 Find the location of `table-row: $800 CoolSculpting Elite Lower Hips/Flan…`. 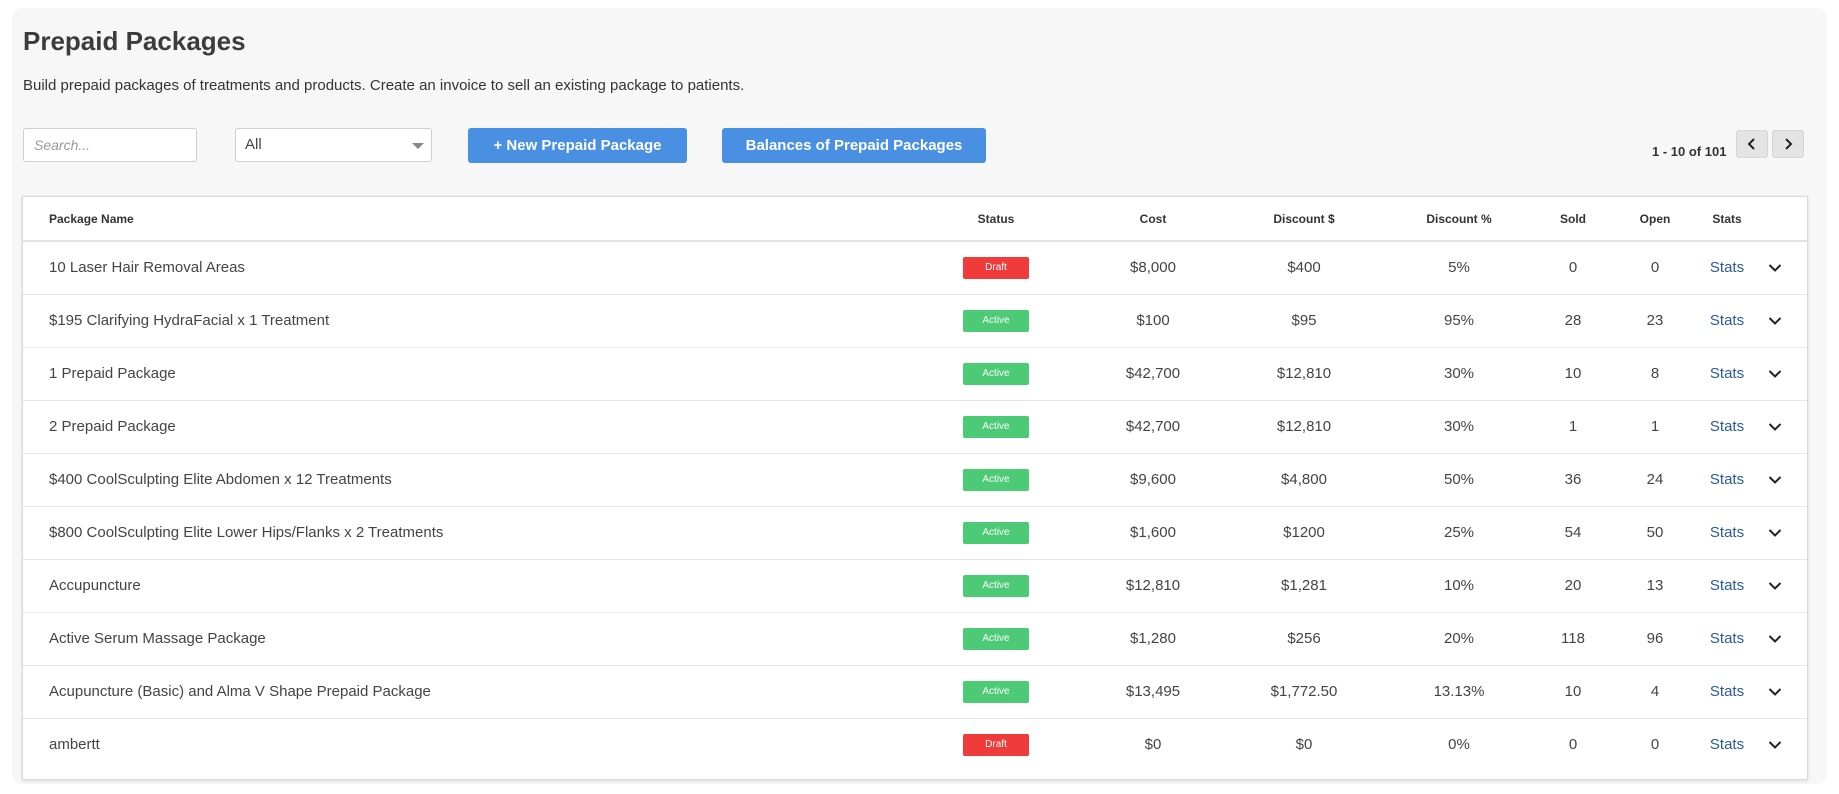

table-row: $800 CoolSculpting Elite Lower Hips/Flan… is located at coordinates (915, 533).